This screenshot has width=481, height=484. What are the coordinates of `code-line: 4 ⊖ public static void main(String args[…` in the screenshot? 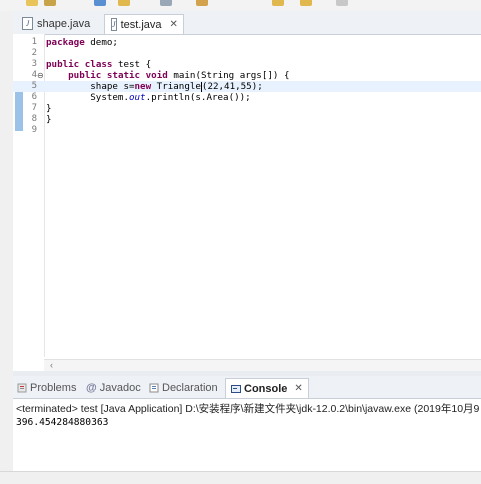 It's located at (247, 75).